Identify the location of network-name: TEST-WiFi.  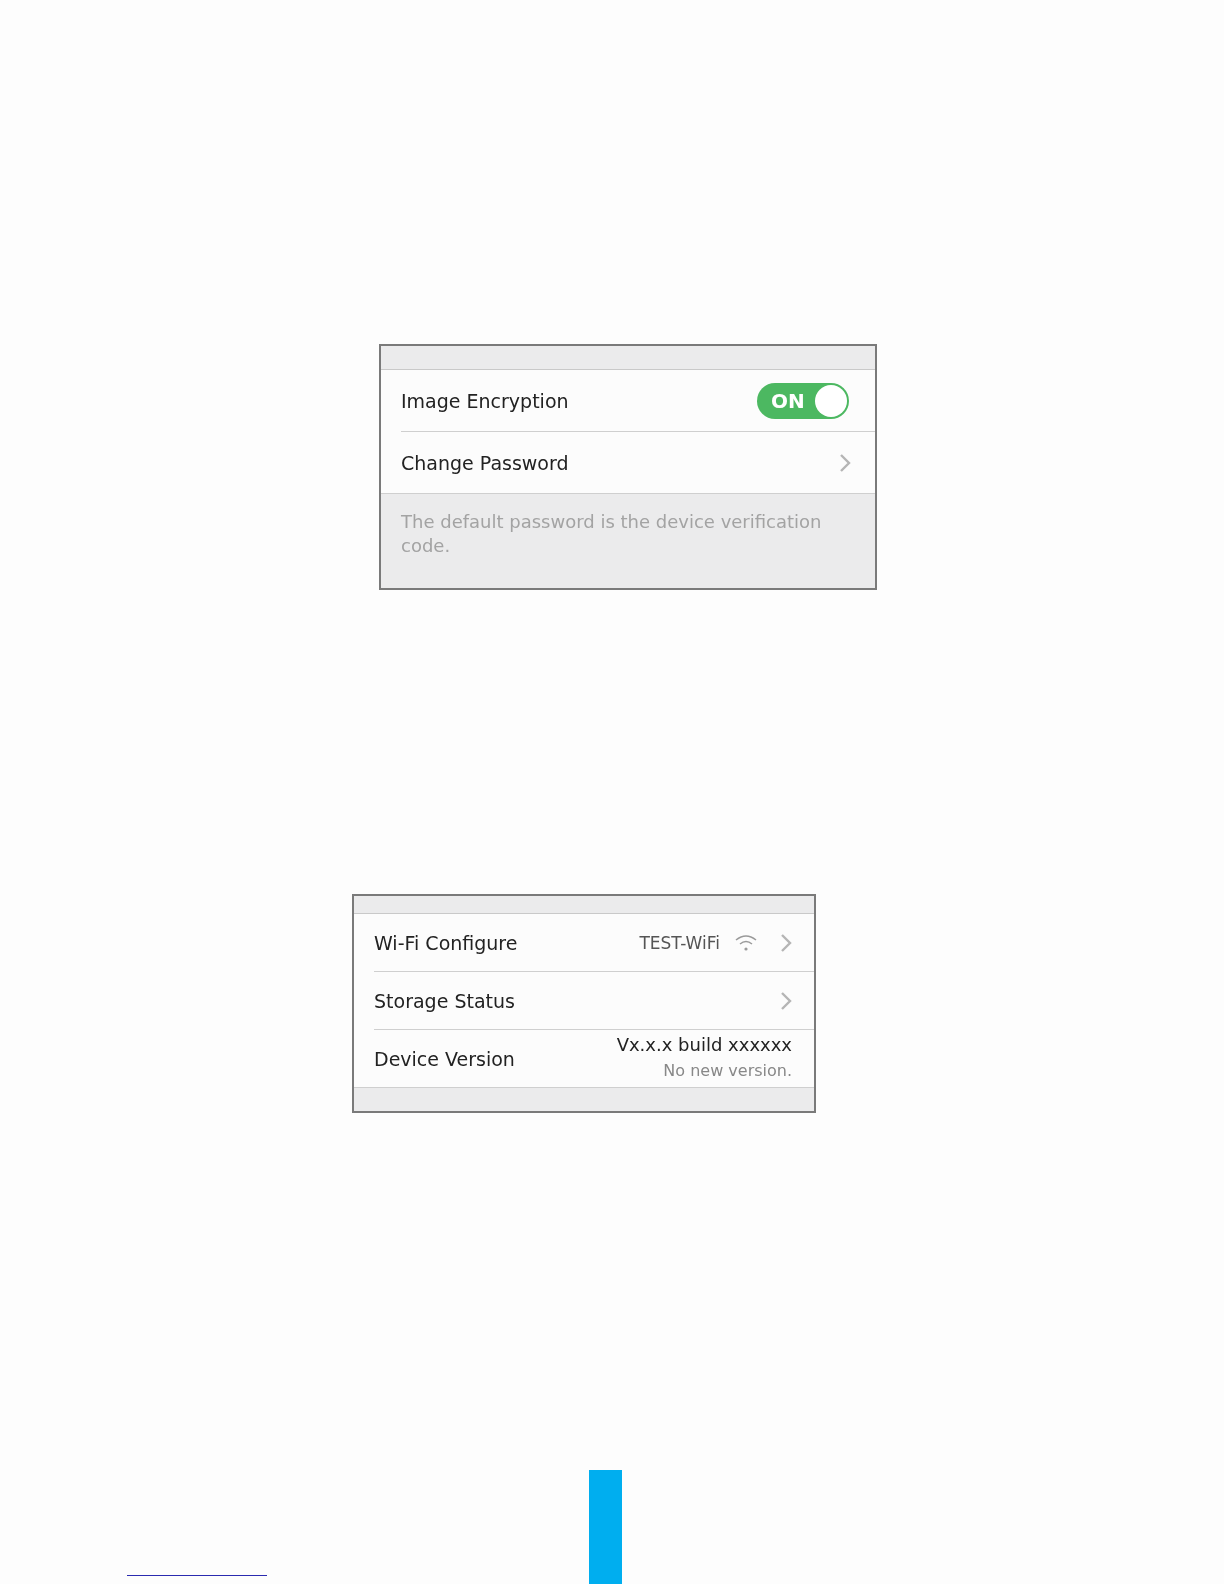
(679, 942).